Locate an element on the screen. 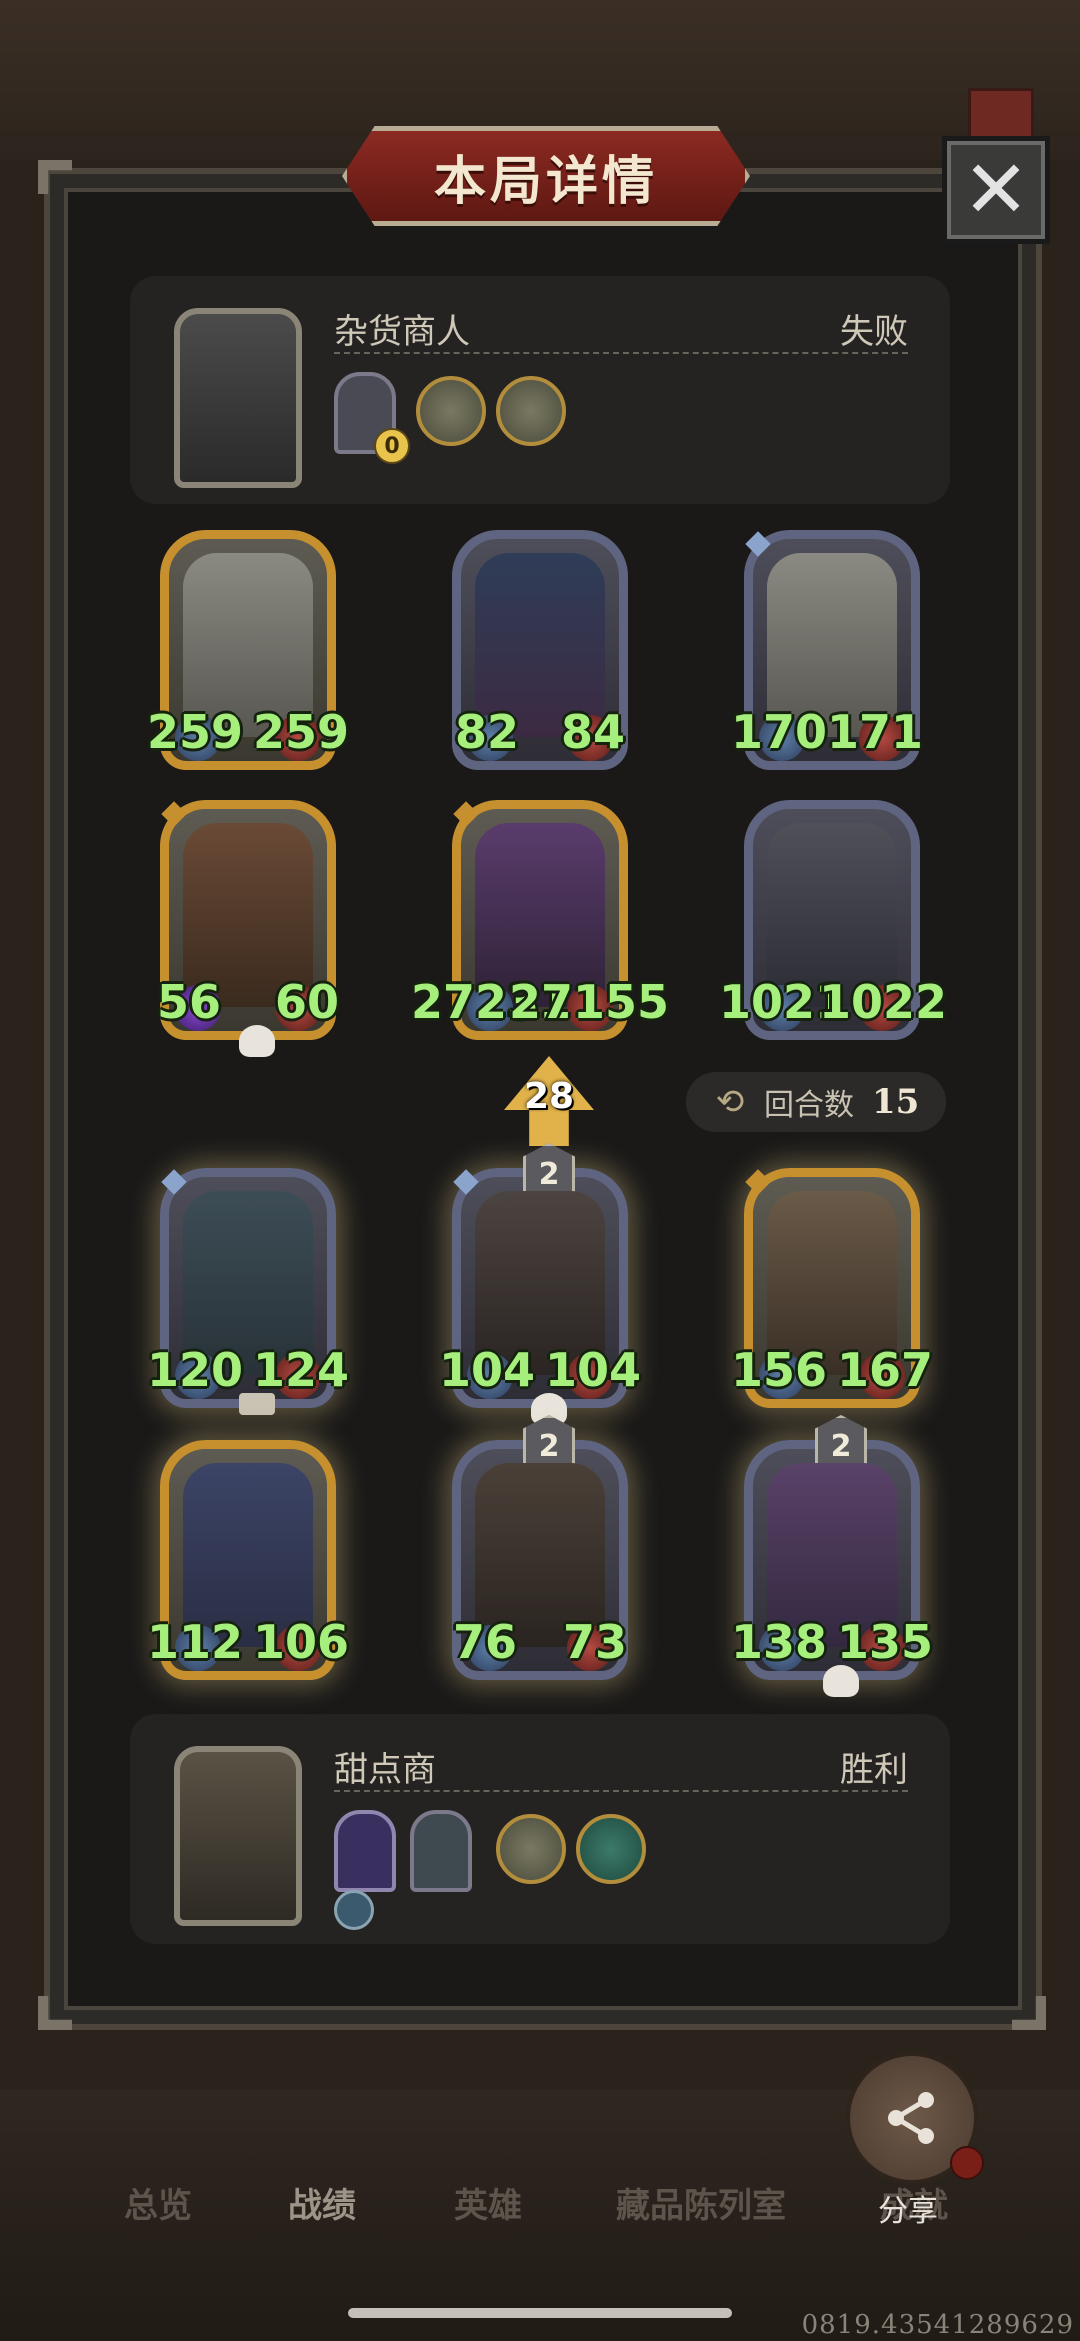  nav-tab-overview: 总览 is located at coordinates (158, 2202).